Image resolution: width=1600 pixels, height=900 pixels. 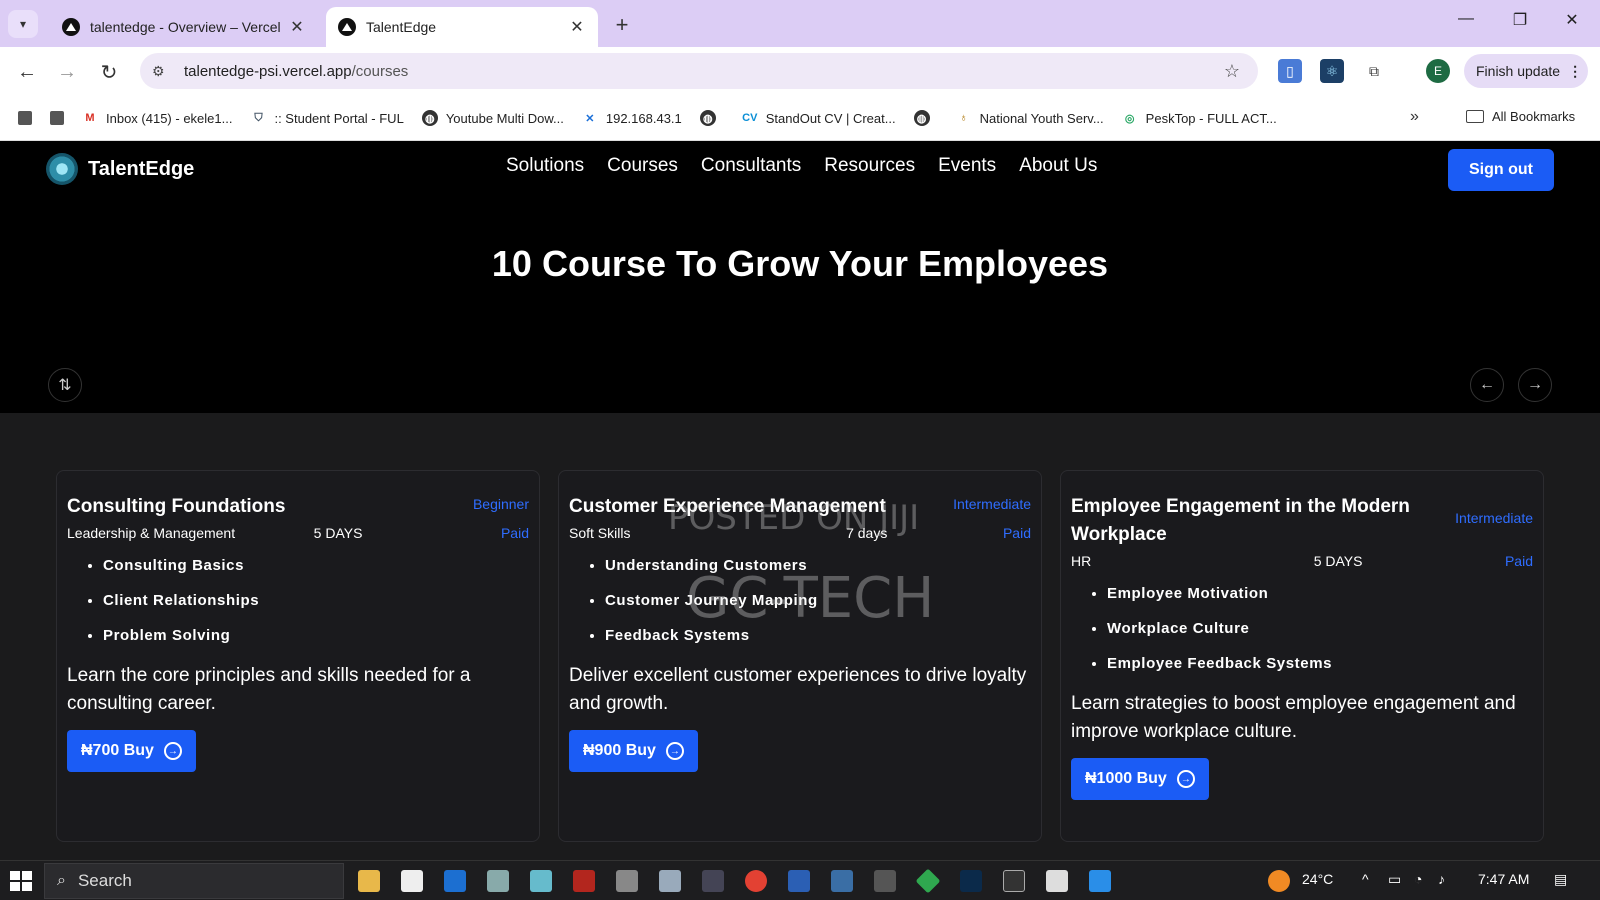 I want to click on back-arrow-icon: ←, so click(x=27, y=72).